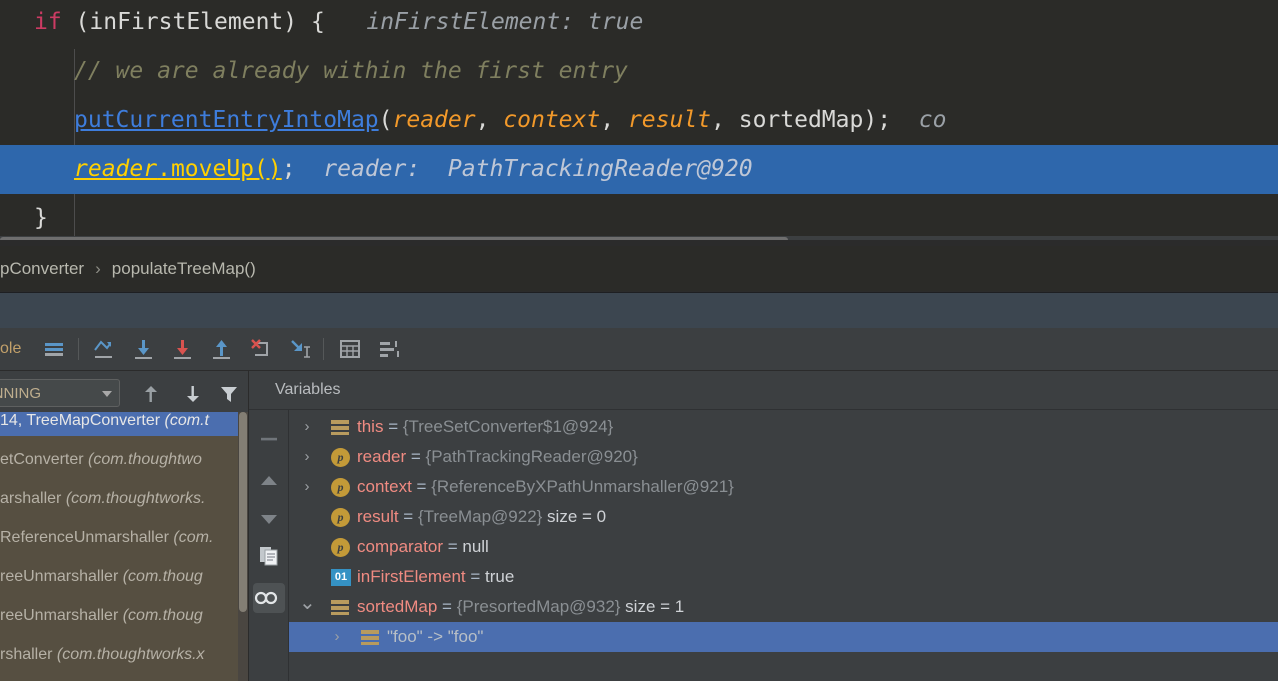 The image size is (1278, 681). I want to click on var-reader: › p reader = {PathTrackingReader@920}, so click(783, 457).